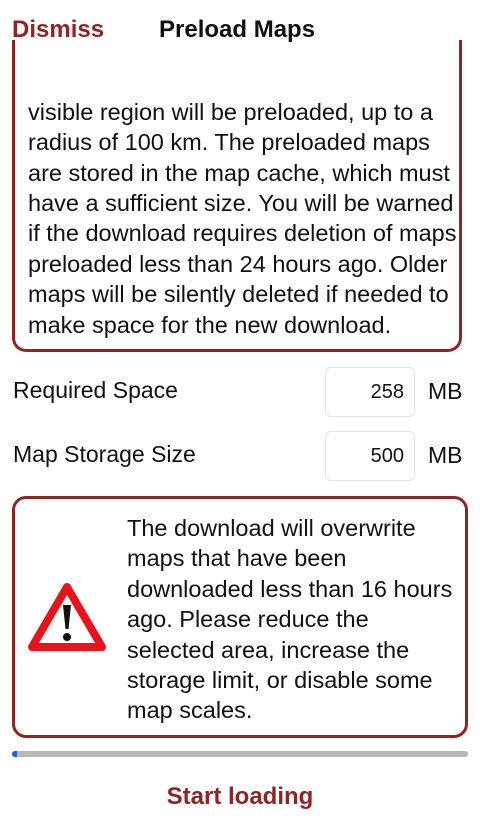  I want to click on storage-size-row: Map Storage Size MB, so click(240, 457).